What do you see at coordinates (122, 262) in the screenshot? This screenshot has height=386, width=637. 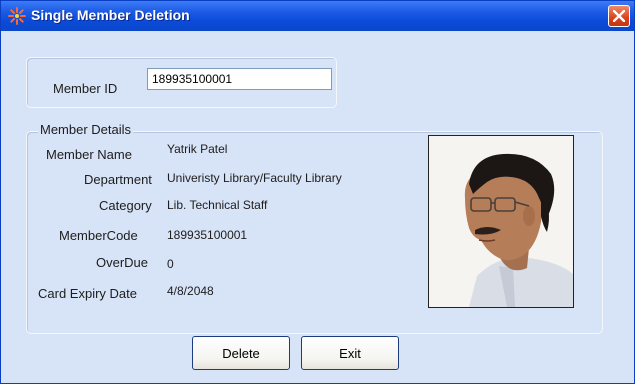 I see `overdue-label: OverDue` at bounding box center [122, 262].